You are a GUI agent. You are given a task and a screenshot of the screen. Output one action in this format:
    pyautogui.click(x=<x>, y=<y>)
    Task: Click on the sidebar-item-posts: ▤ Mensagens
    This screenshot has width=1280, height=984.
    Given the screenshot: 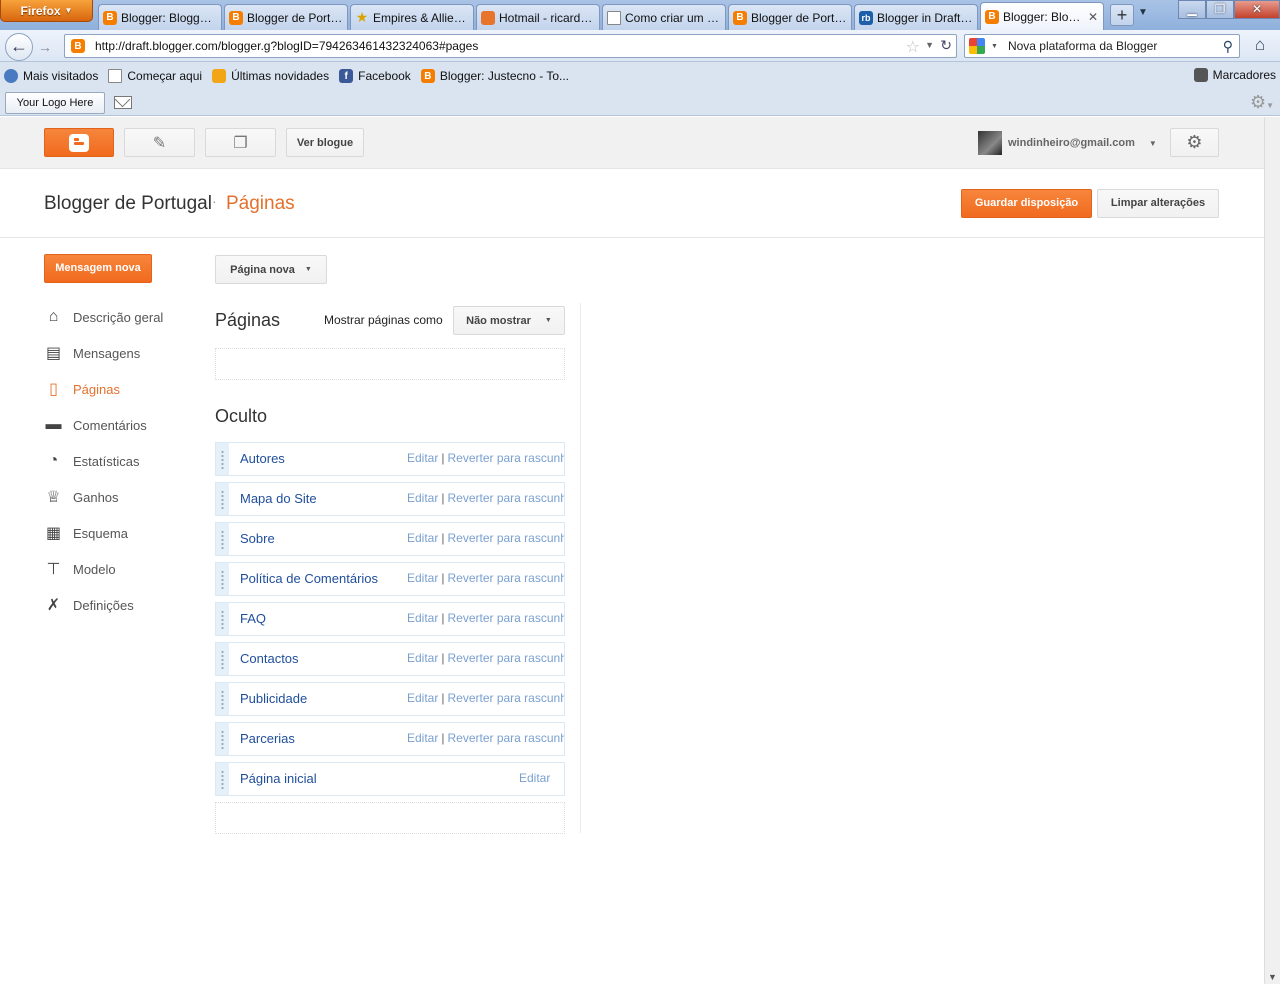 What is the action you would take?
    pyautogui.click(x=124, y=353)
    